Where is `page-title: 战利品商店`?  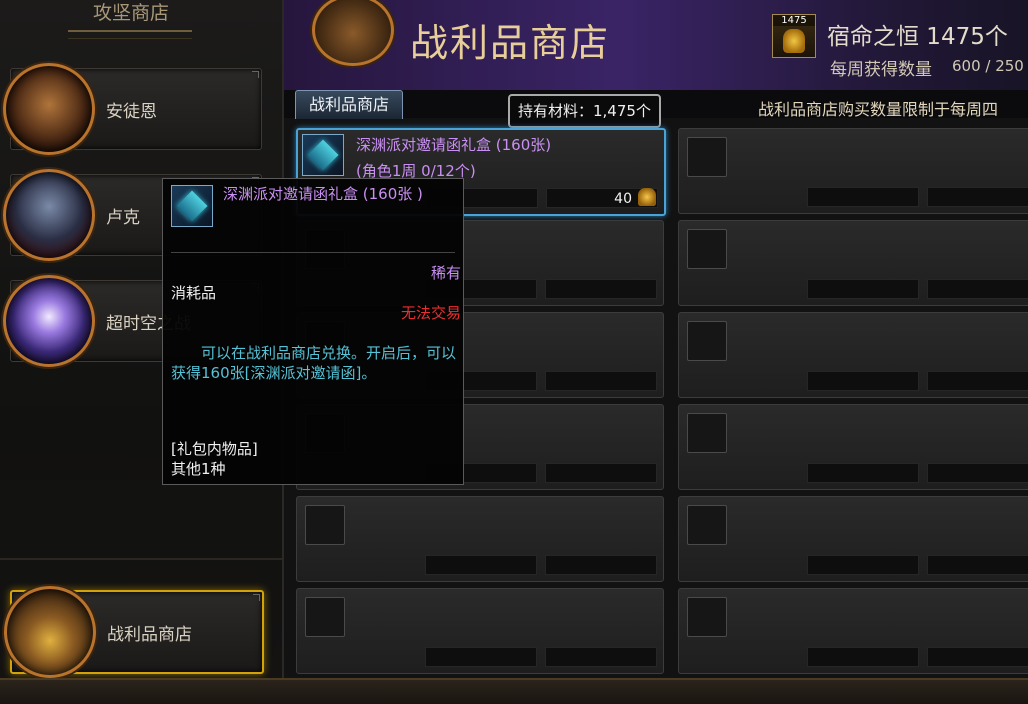
page-title: 战利品商店 is located at coordinates (510, 43).